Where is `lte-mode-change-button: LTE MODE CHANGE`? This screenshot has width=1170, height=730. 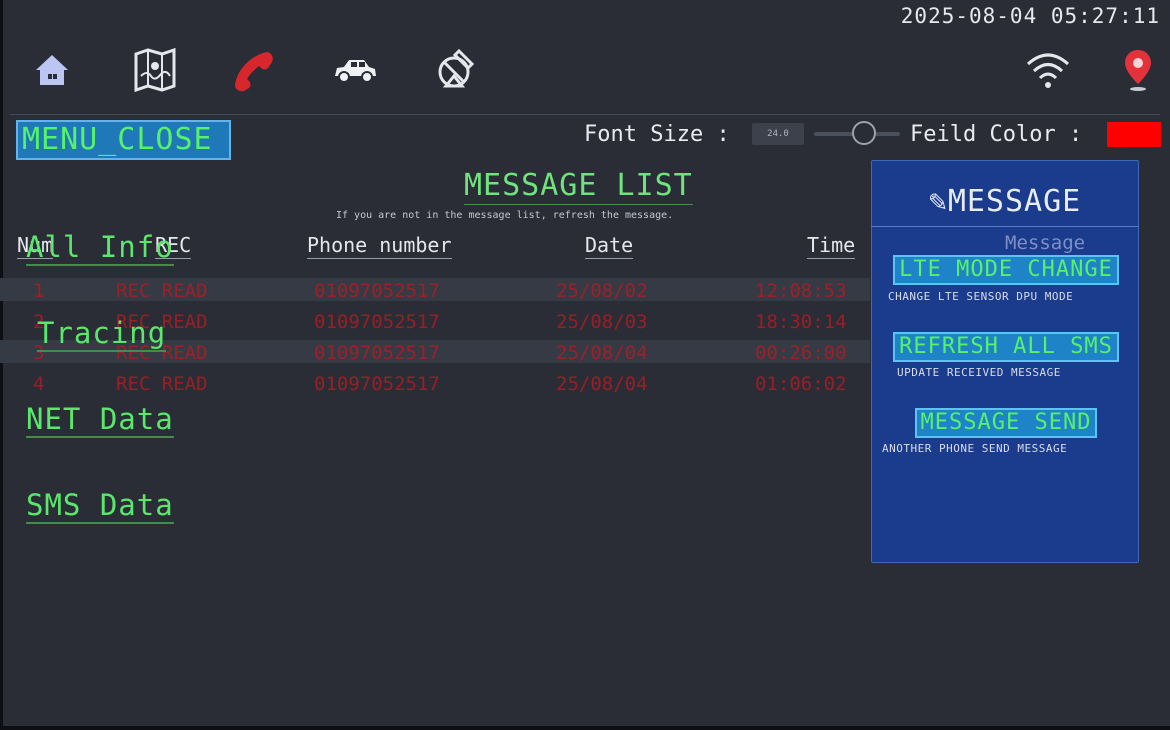 lte-mode-change-button: LTE MODE CHANGE is located at coordinates (1006, 270).